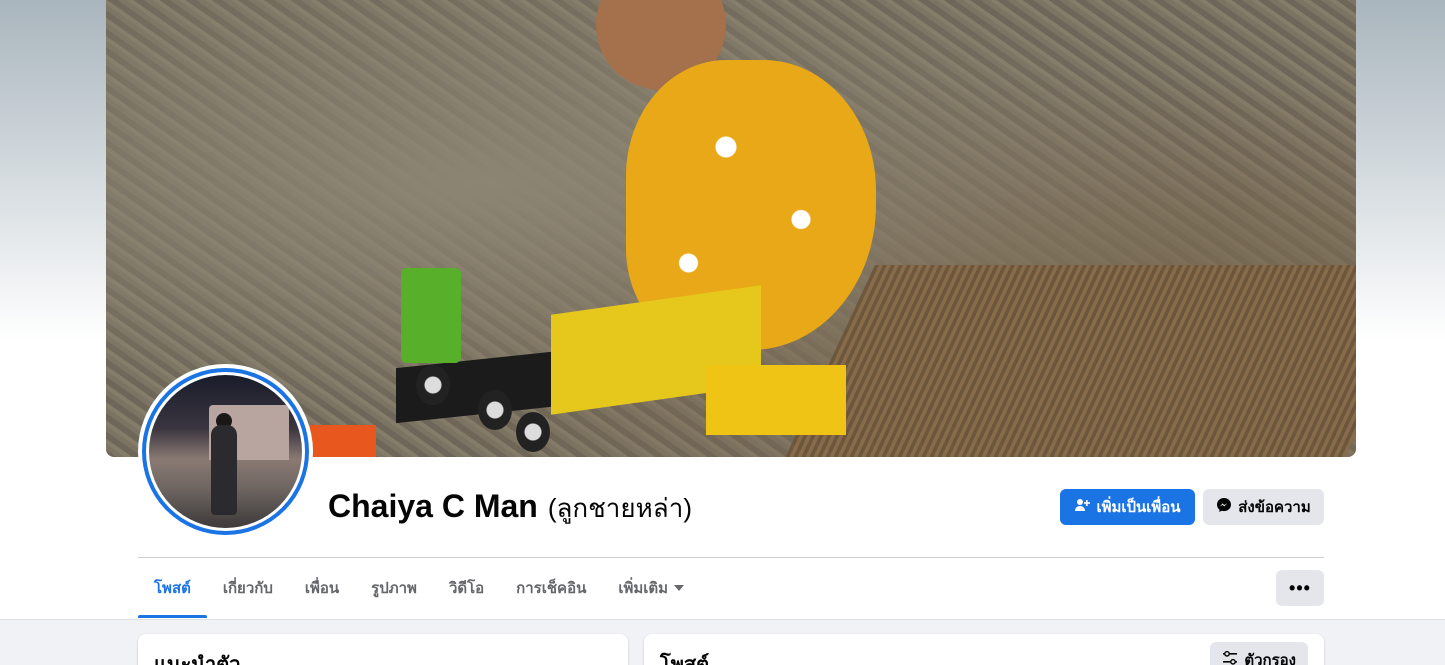 The image size is (1445, 665). I want to click on tab-label: การเช็คอิน, so click(551, 588).